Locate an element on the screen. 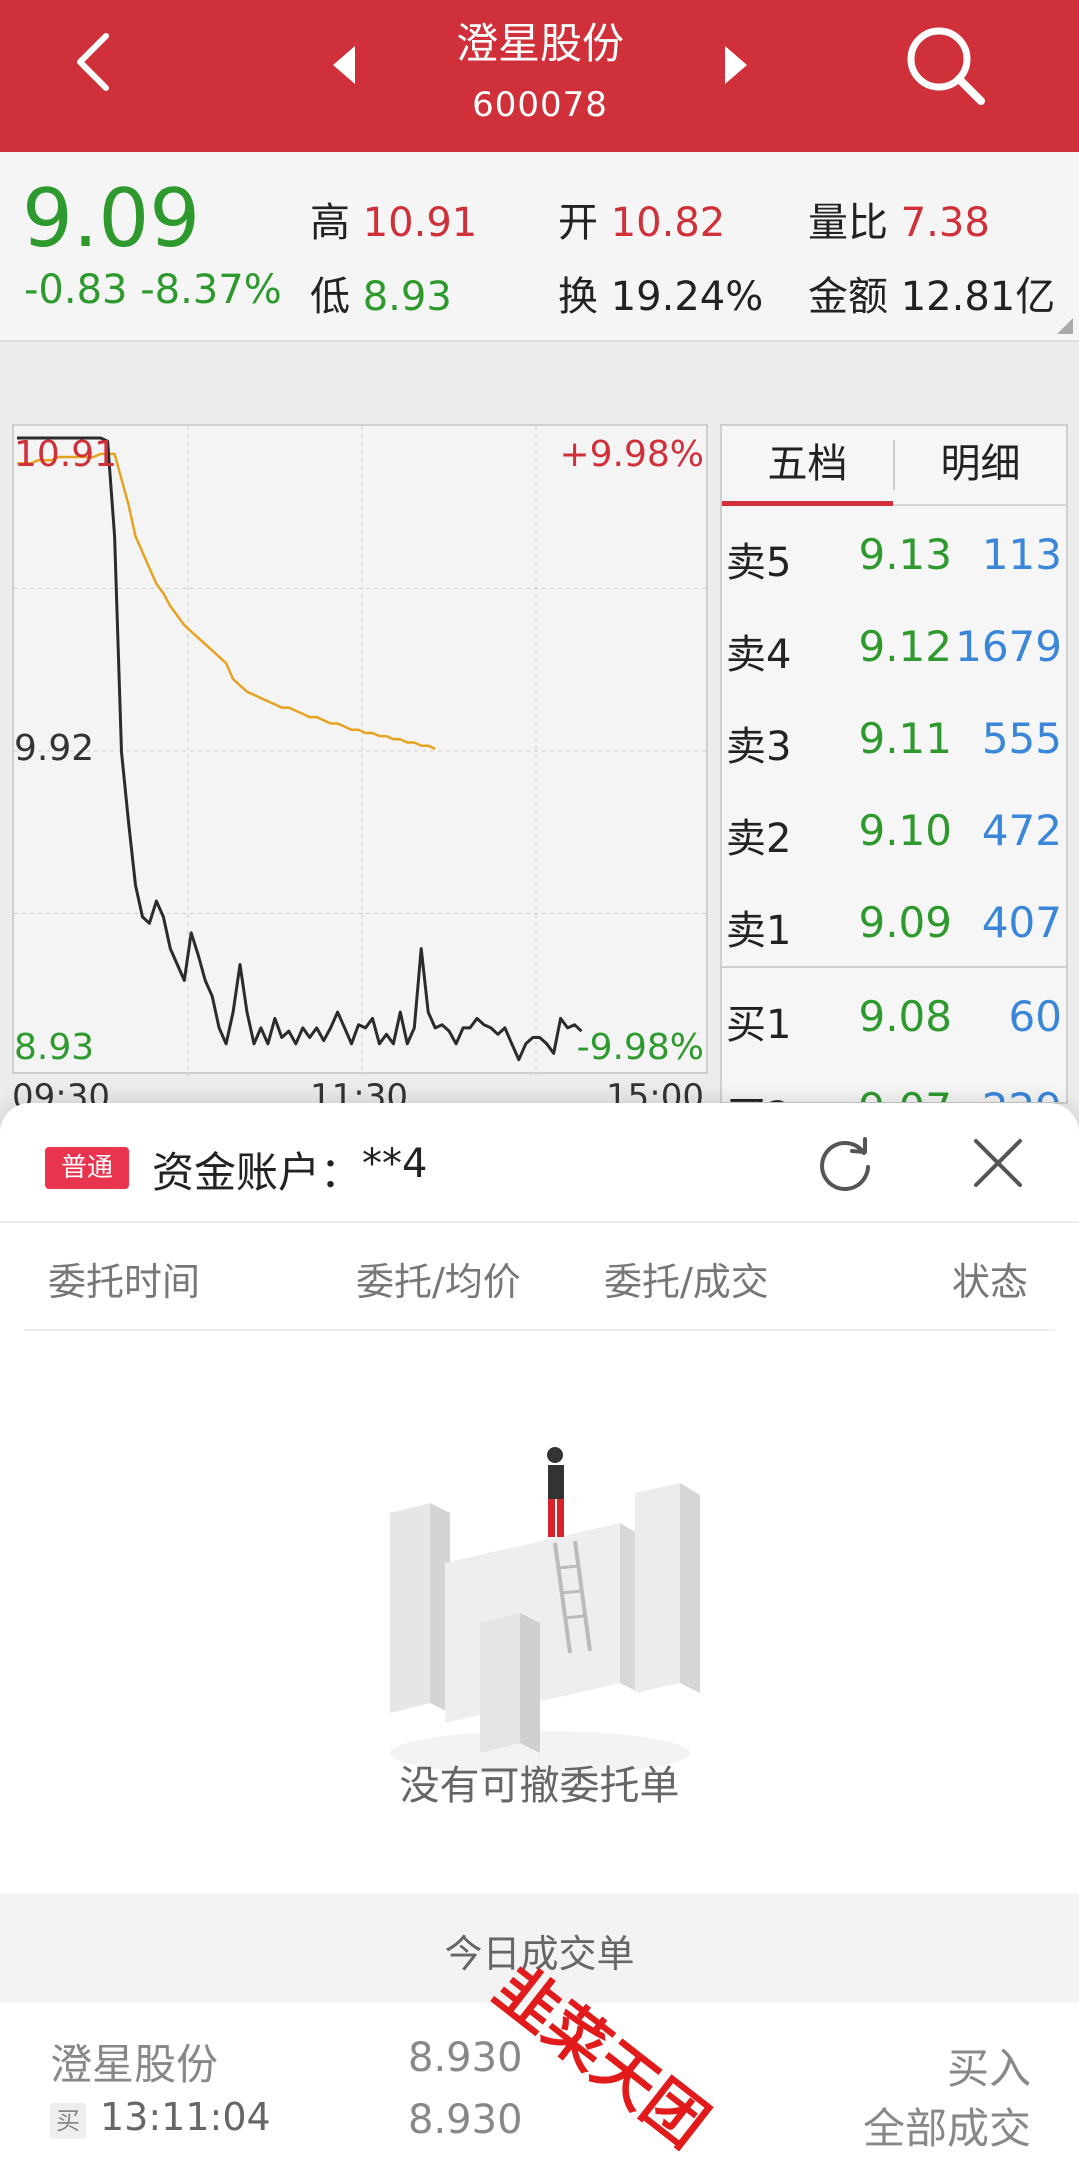 The height and width of the screenshot is (2170, 1079). tab-details: 明细 is located at coordinates (980, 465).